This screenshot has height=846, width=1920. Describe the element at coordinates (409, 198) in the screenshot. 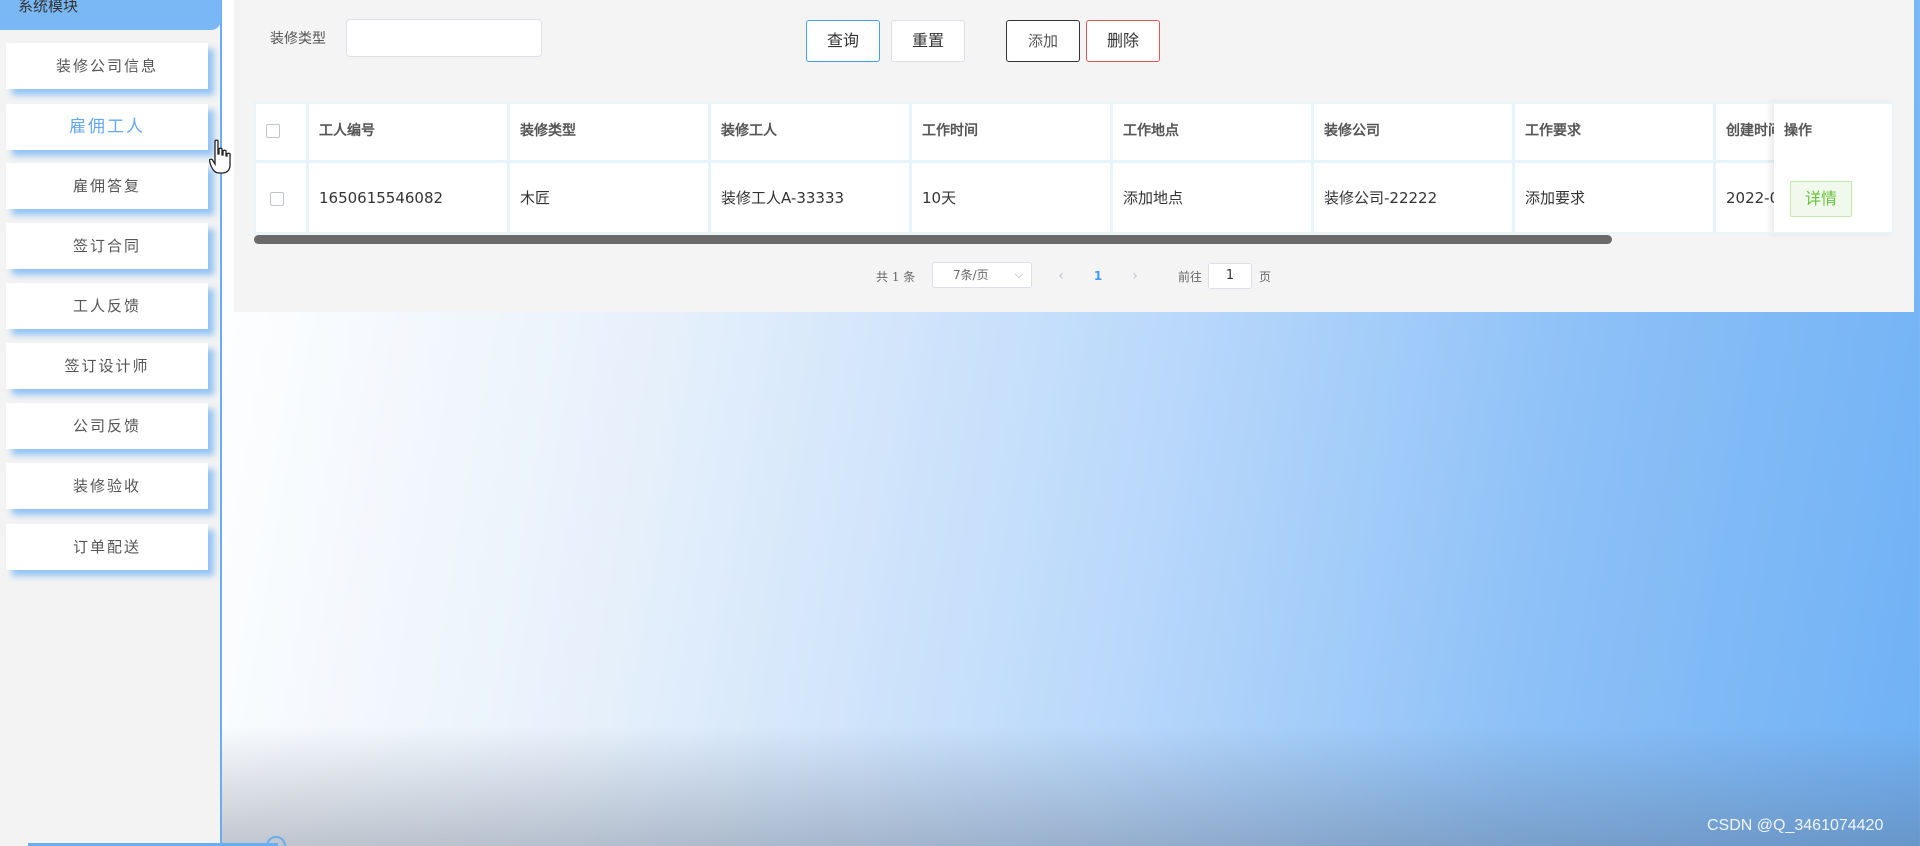

I see `cell-worker-id: 1650615546082` at that location.